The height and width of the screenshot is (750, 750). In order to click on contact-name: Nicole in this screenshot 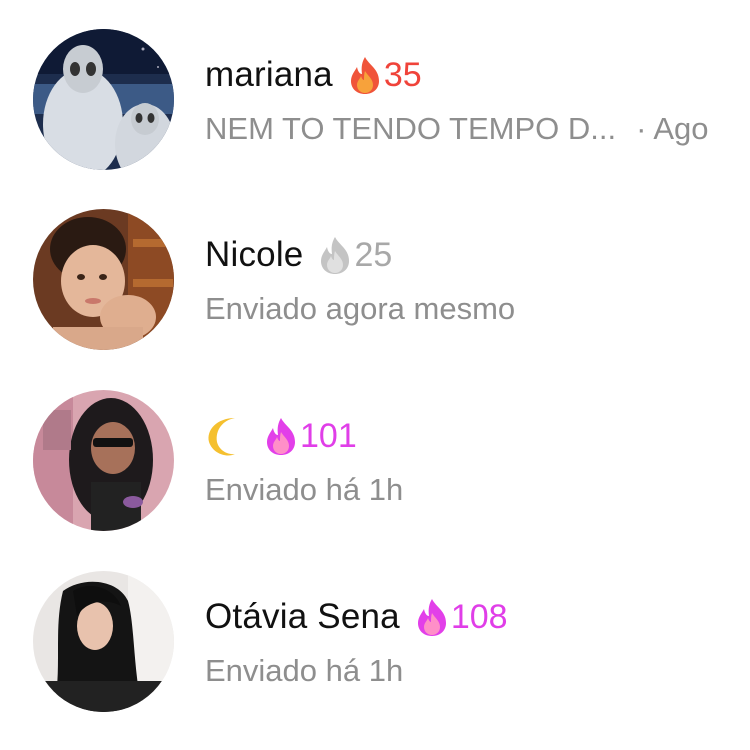, I will do `click(254, 254)`.